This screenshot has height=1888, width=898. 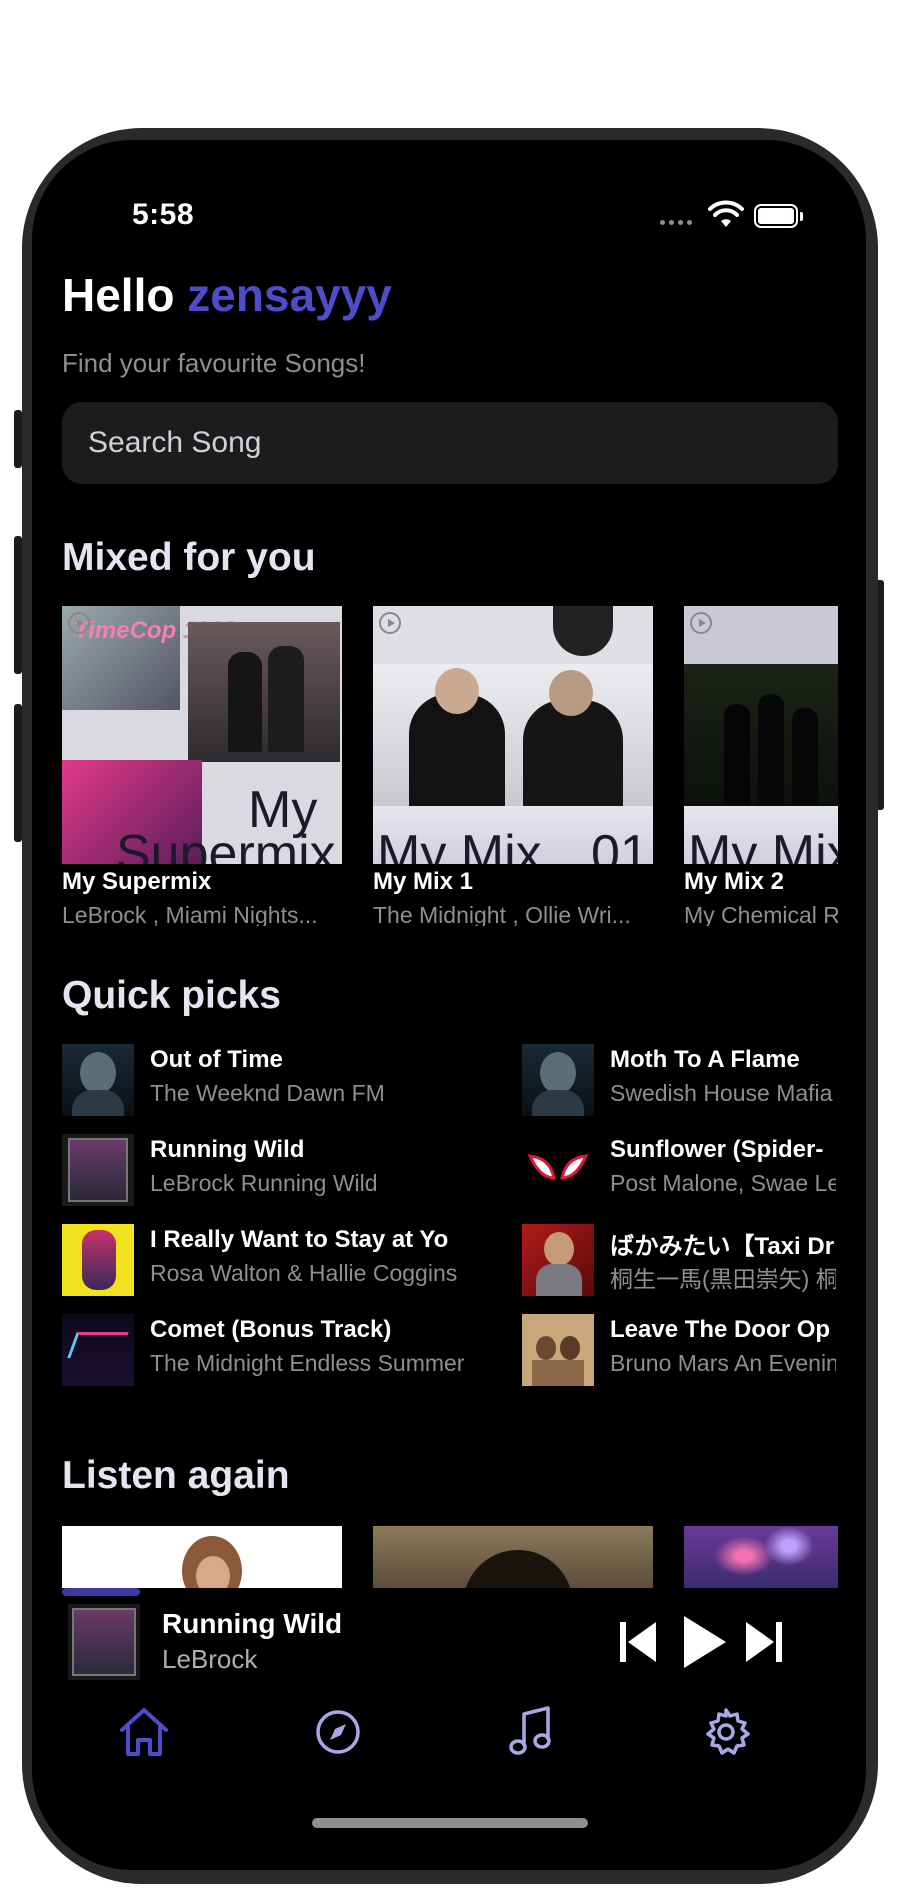 What do you see at coordinates (734, 881) in the screenshot?
I see `mix-title: My Mix 2` at bounding box center [734, 881].